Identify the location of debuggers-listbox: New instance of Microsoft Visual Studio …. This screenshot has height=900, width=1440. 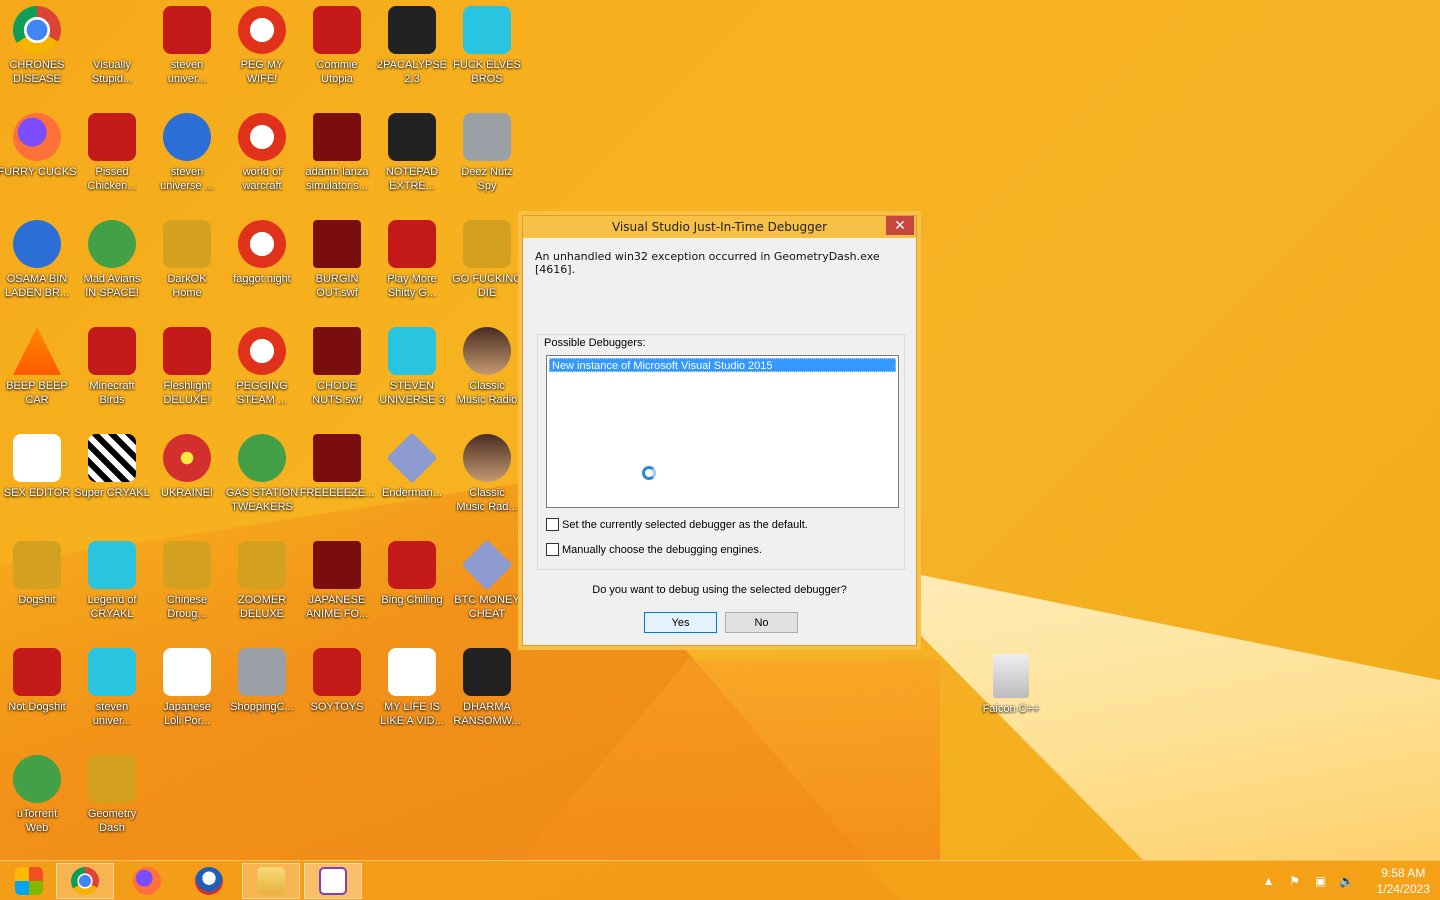
(722, 431).